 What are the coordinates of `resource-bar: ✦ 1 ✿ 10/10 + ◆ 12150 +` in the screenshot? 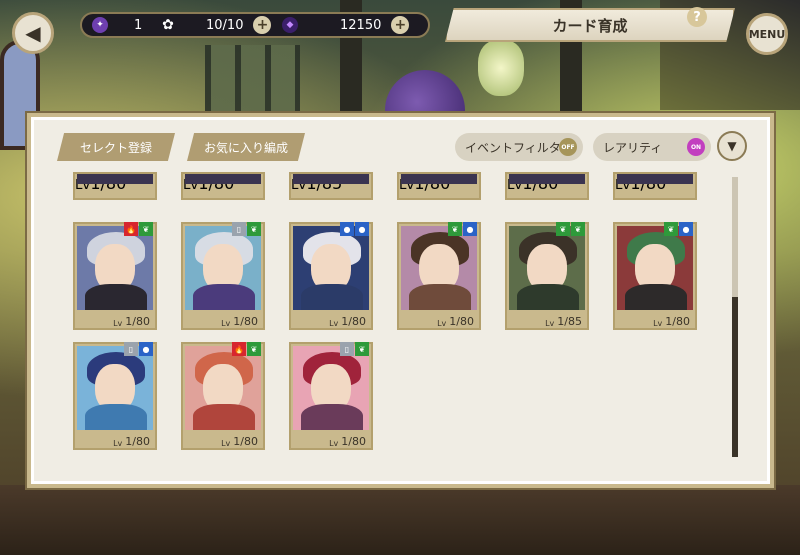 It's located at (255, 25).